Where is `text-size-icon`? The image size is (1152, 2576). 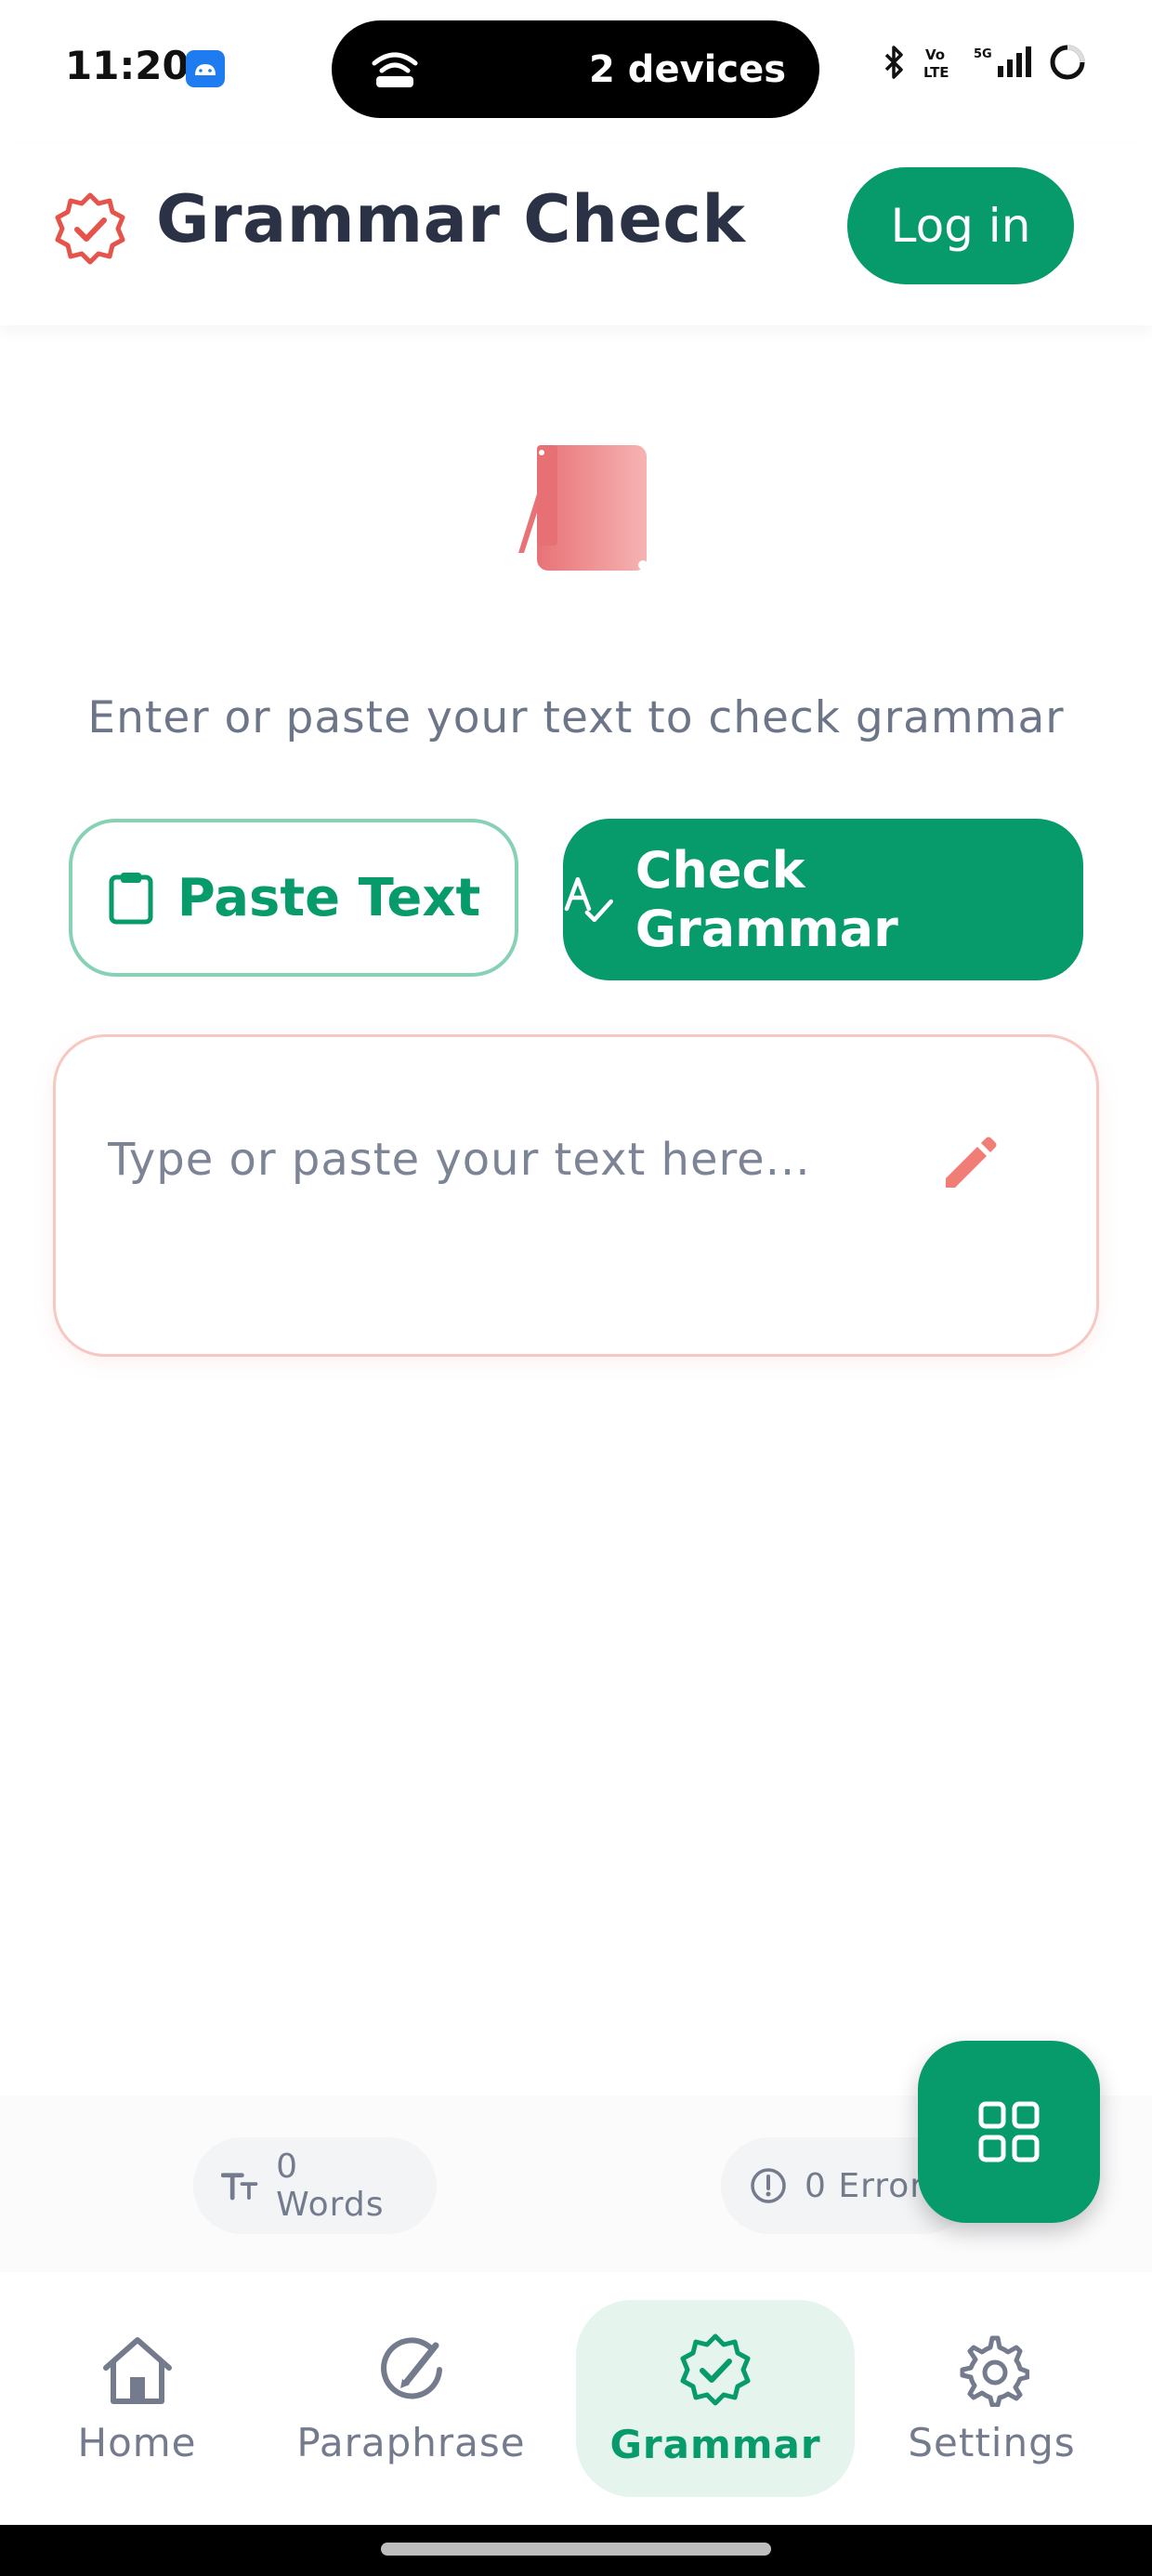 text-size-icon is located at coordinates (239, 2187).